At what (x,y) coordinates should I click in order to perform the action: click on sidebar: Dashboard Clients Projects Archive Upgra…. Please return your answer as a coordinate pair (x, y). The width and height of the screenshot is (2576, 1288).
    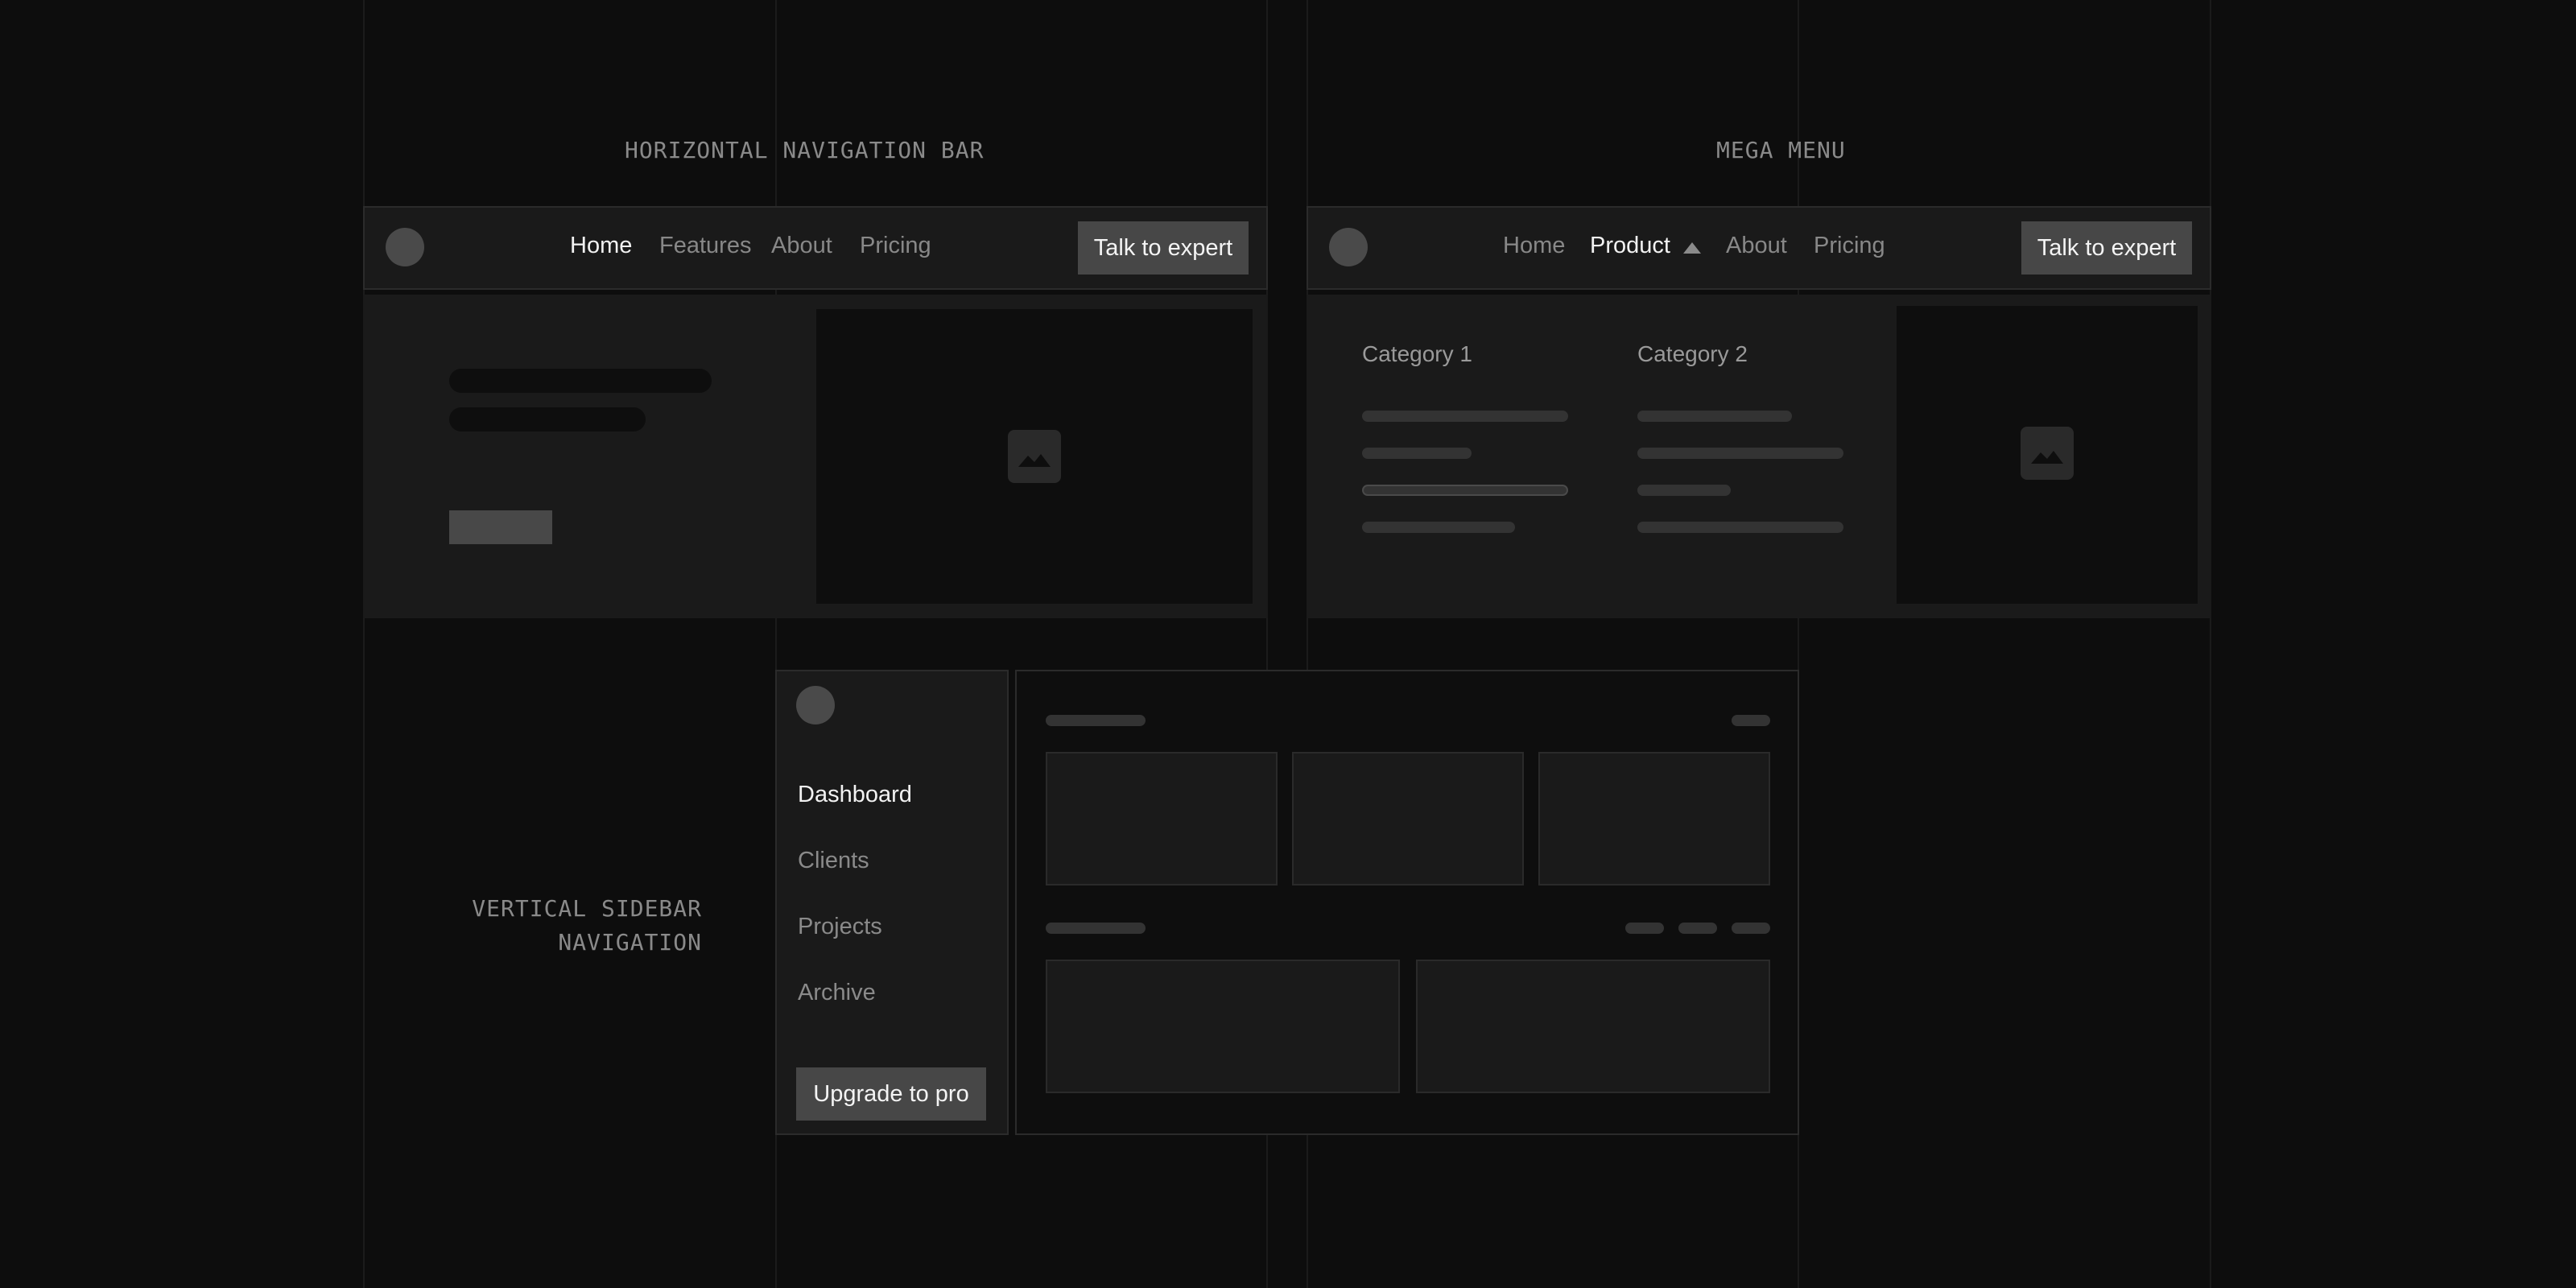
    Looking at the image, I should click on (892, 902).